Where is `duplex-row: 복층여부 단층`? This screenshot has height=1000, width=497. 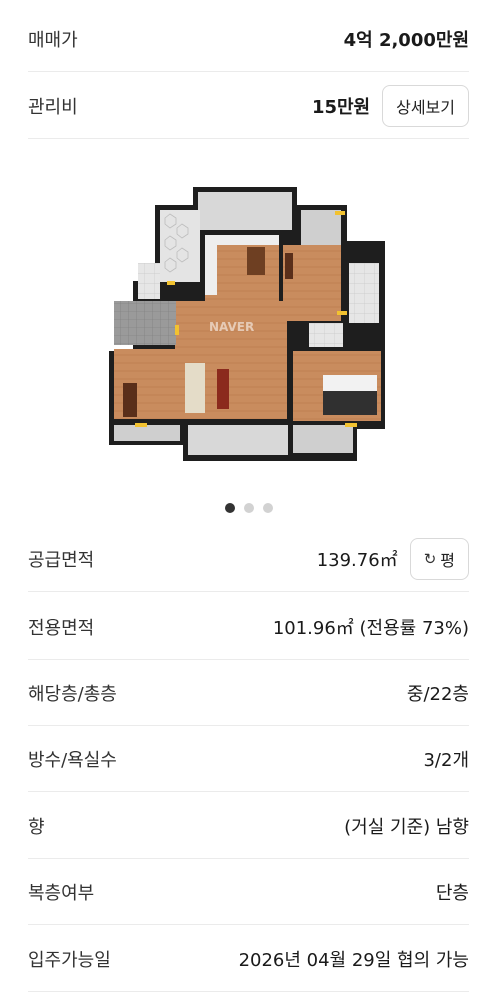 duplex-row: 복층여부 단층 is located at coordinates (248, 892).